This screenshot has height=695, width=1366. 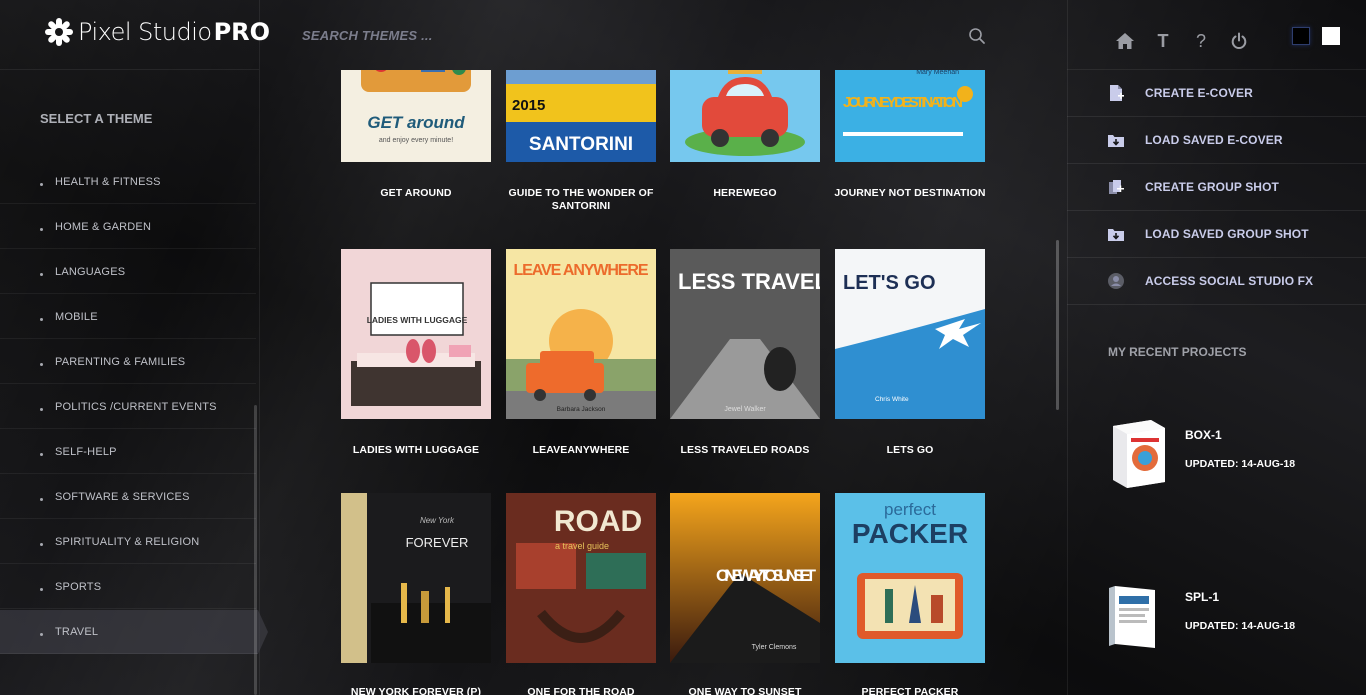 I want to click on sidebar-item-label: TRAVEL, so click(x=77, y=632).